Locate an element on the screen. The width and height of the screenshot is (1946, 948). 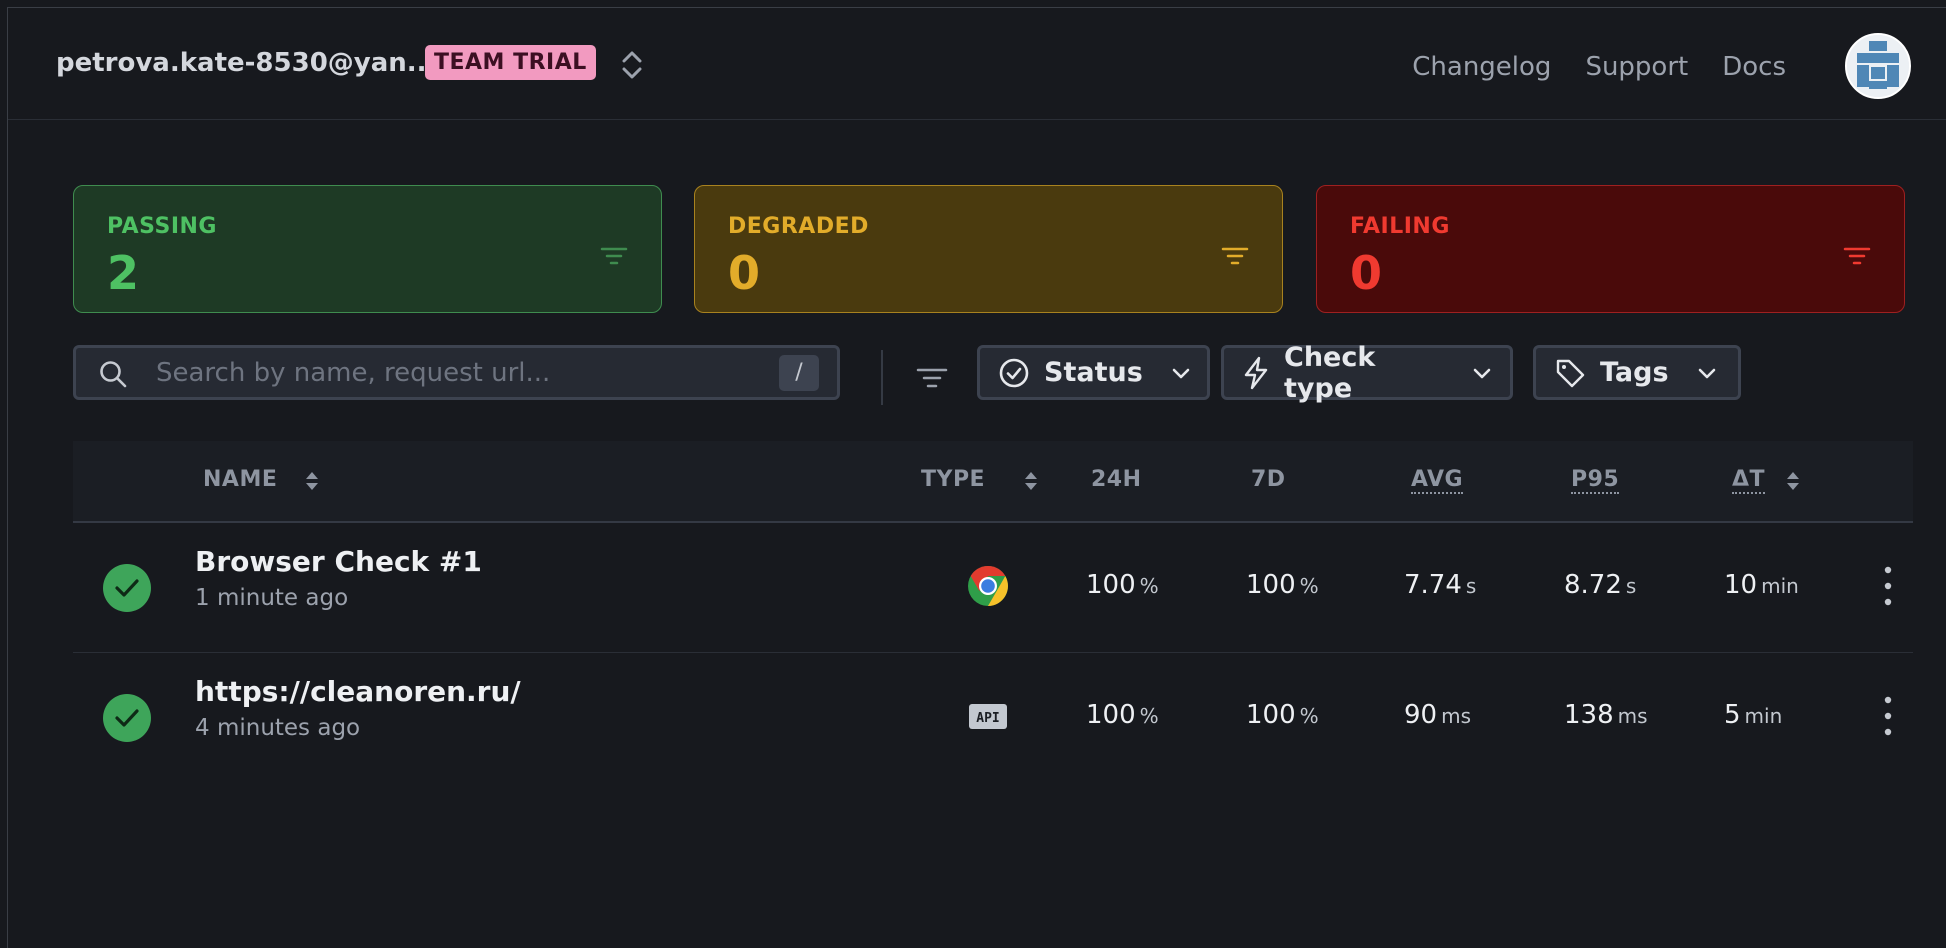
check-type-filter-label: Check type is located at coordinates (1330, 372).